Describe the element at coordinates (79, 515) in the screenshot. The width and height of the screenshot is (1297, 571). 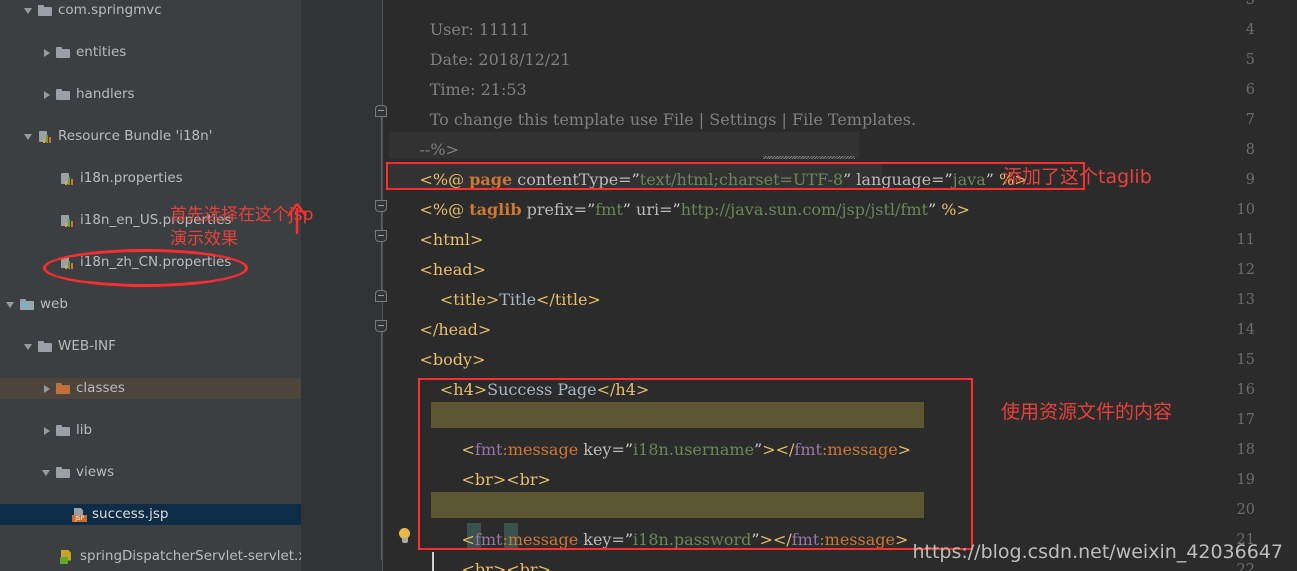
I see `jsp-file-icon: JSP` at that location.